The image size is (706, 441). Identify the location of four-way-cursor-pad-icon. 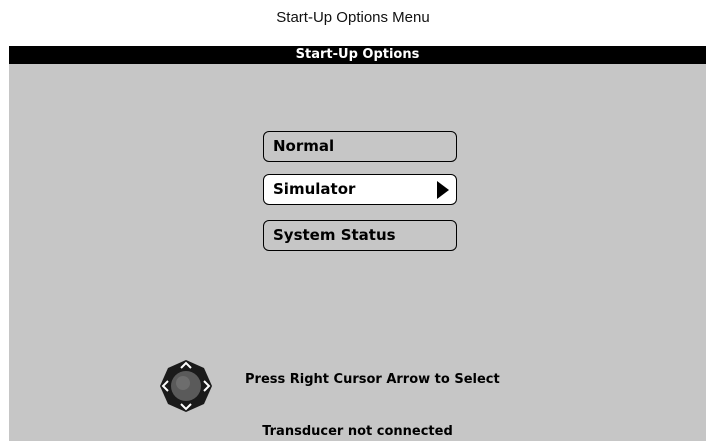
(186, 386).